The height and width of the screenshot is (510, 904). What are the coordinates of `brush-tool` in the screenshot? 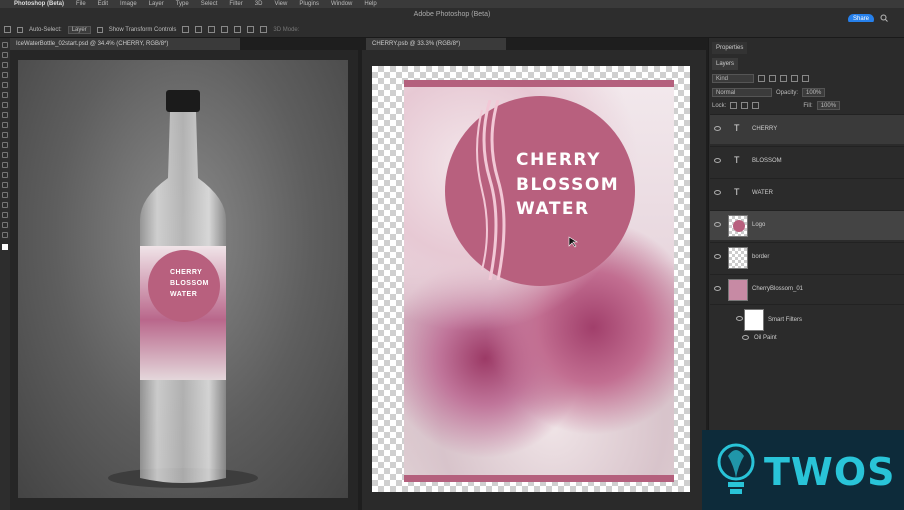 It's located at (5, 115).